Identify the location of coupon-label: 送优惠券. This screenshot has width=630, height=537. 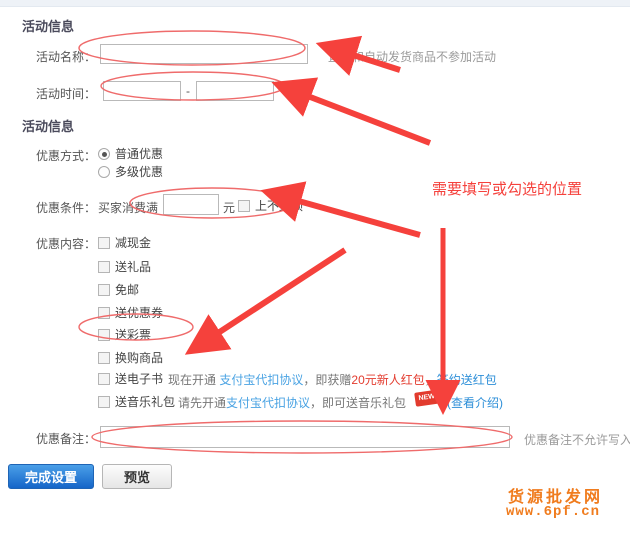
(139, 313).